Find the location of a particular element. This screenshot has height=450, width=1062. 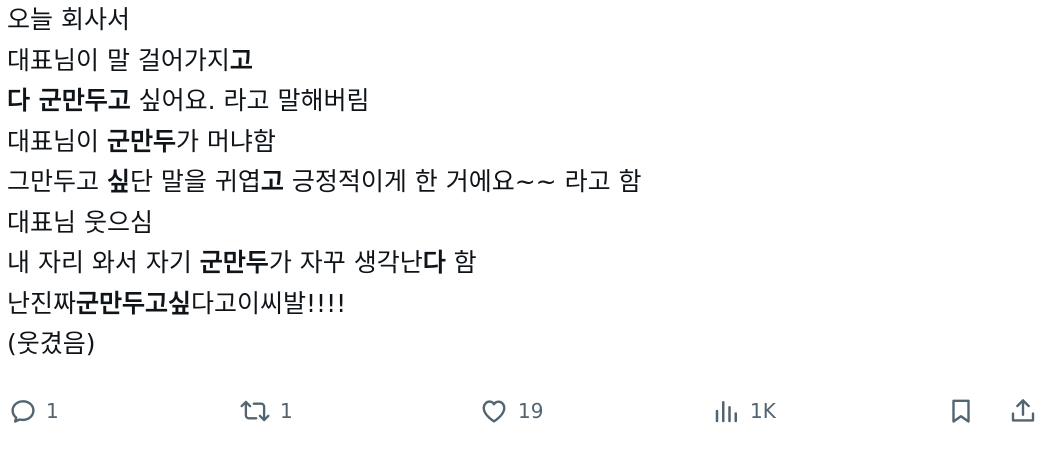

post-line: 오늘 회사서 is located at coordinates (527, 20).